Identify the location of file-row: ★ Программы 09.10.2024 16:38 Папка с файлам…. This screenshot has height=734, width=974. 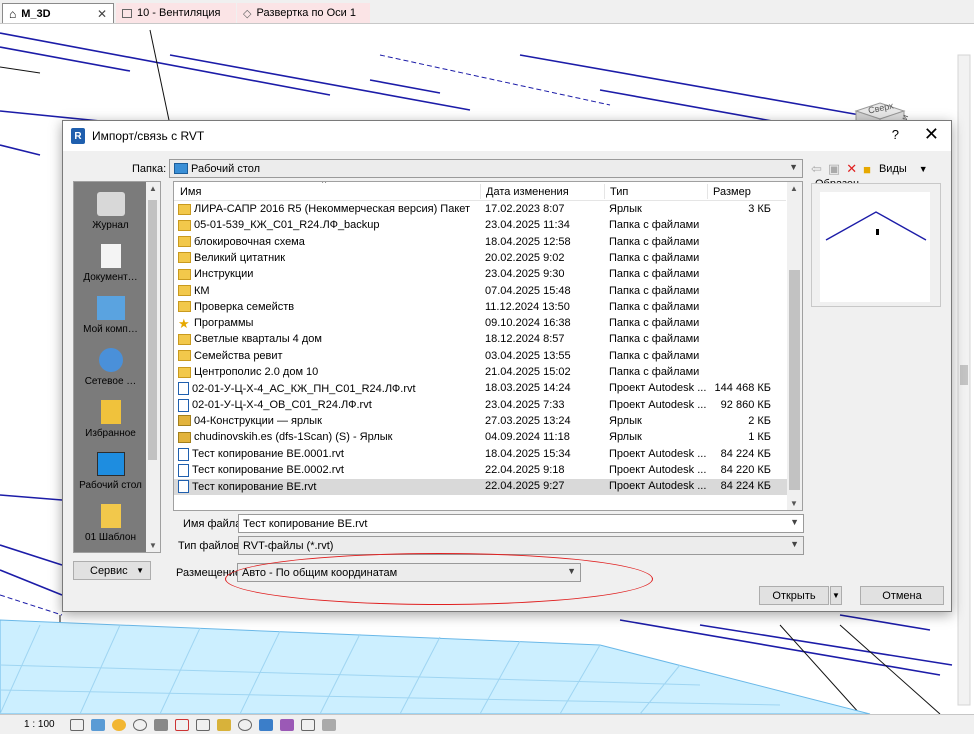
(481, 324).